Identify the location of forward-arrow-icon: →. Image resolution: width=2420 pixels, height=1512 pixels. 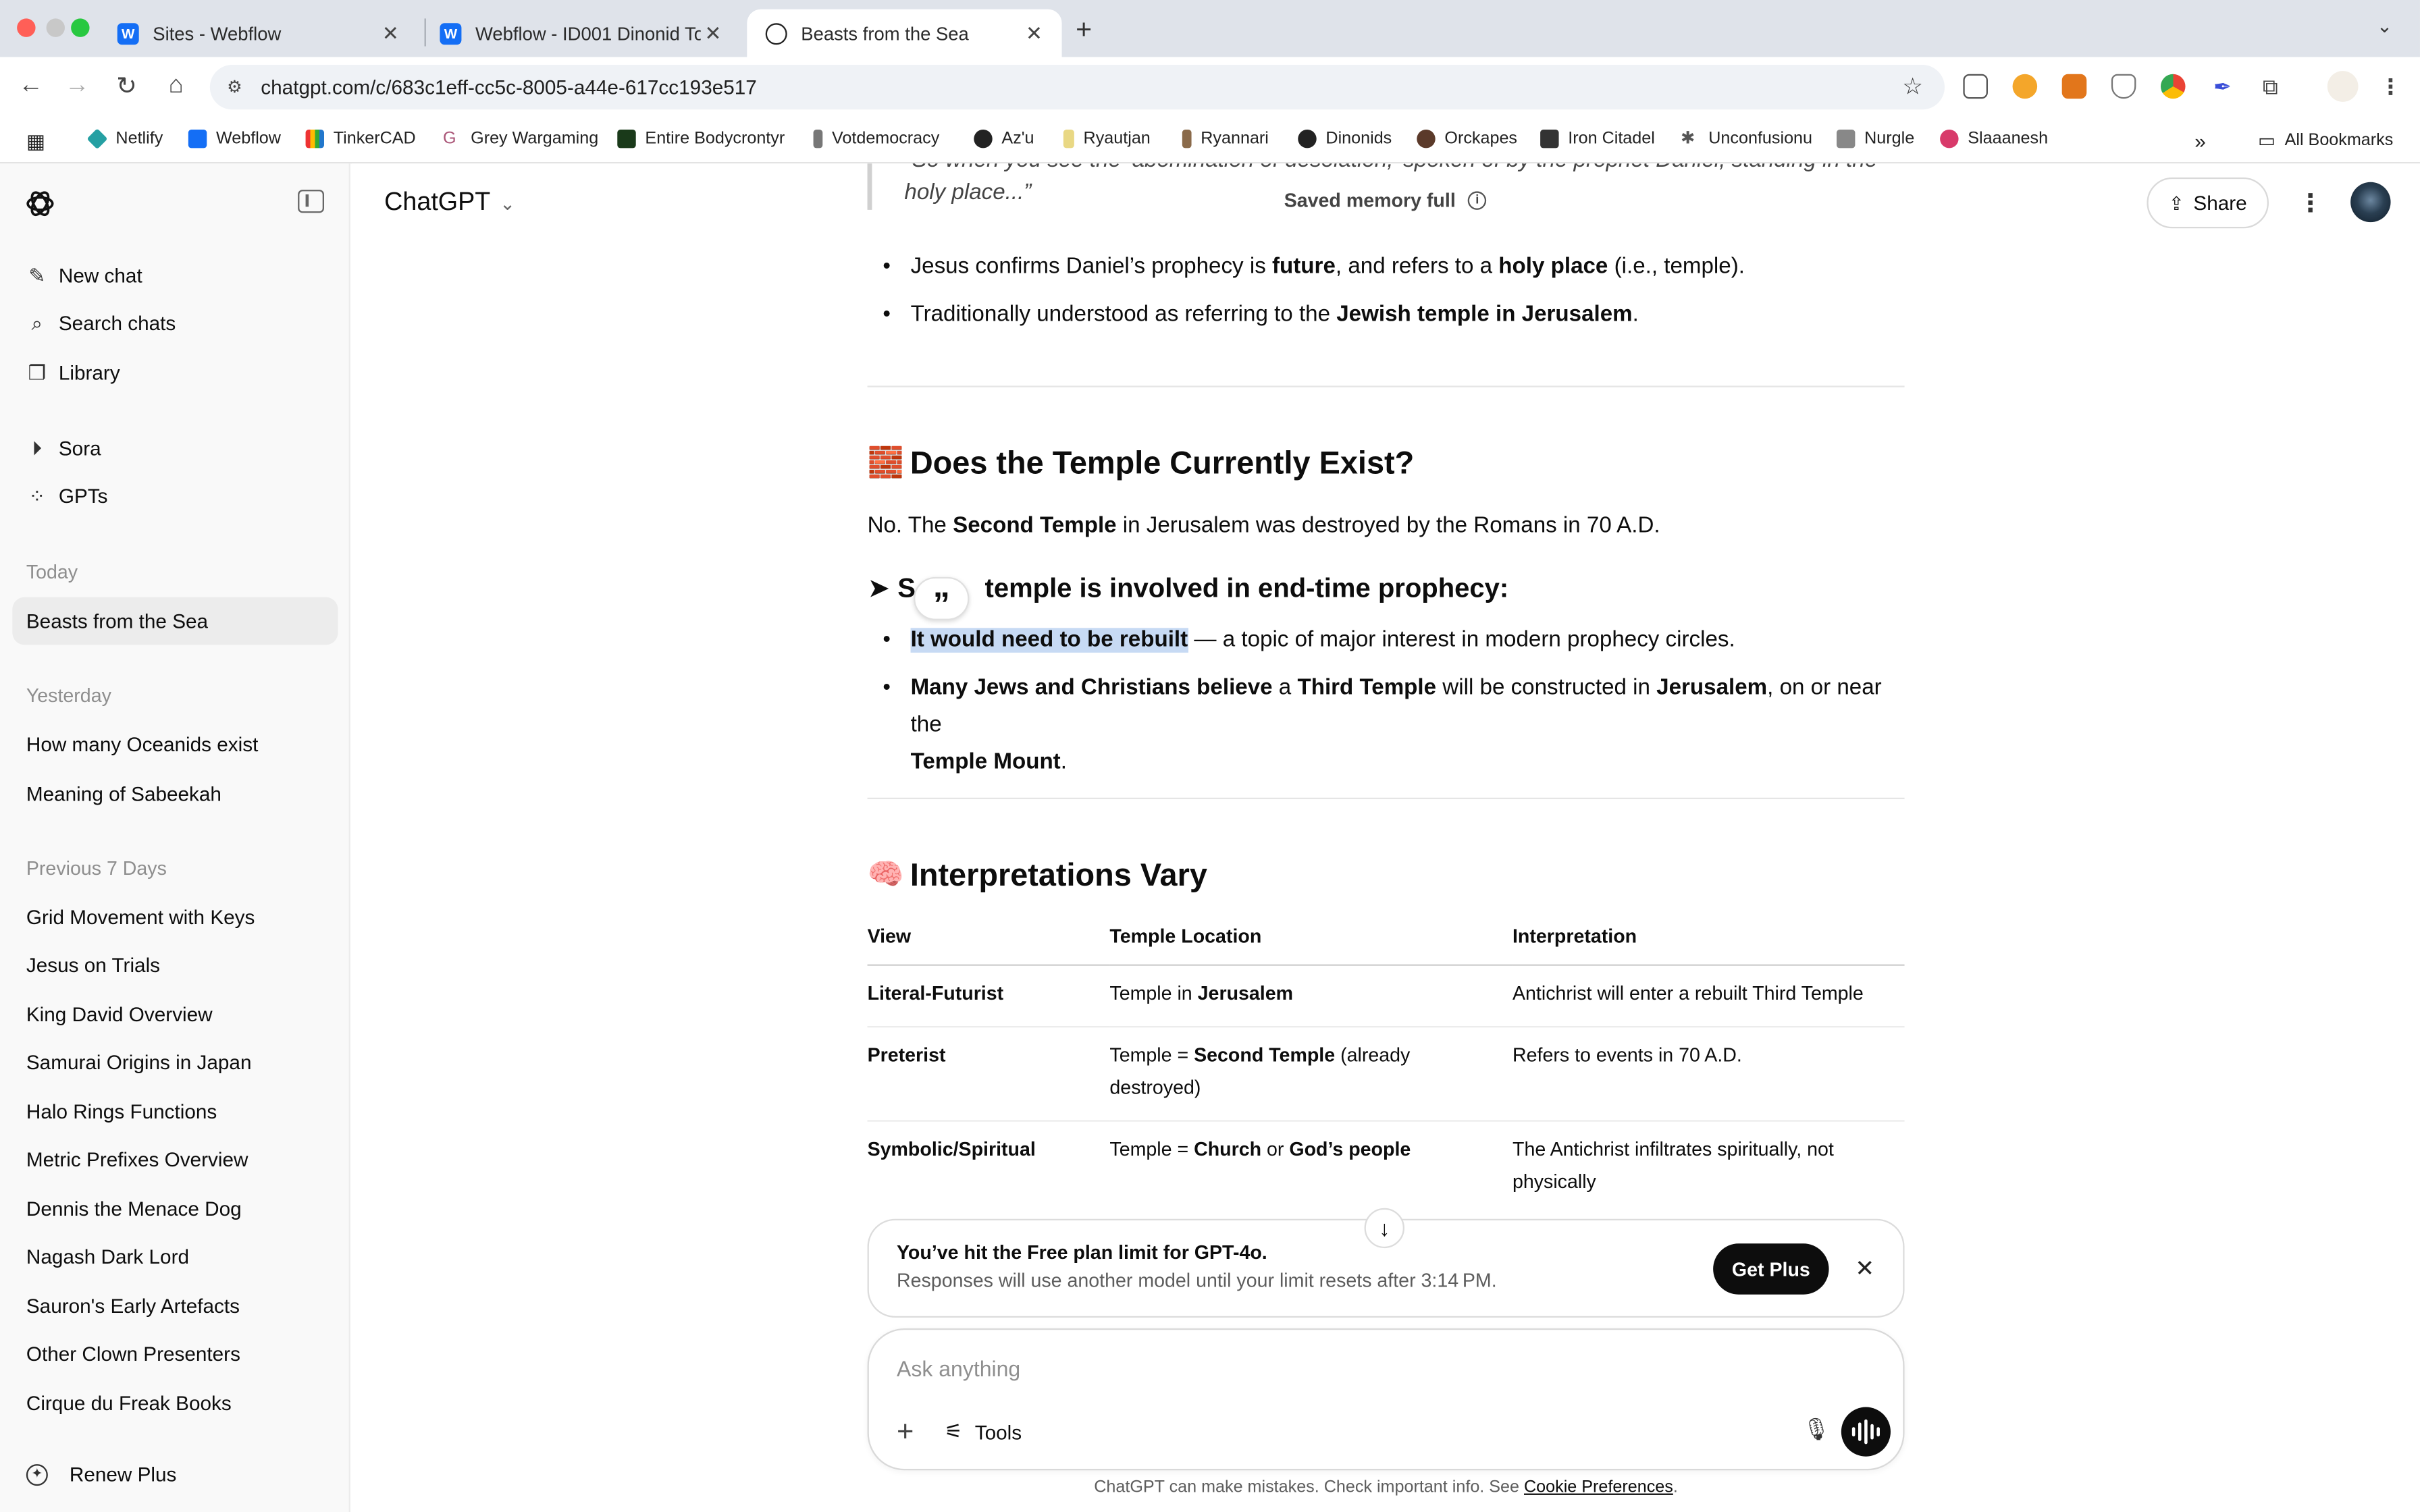
(77, 87).